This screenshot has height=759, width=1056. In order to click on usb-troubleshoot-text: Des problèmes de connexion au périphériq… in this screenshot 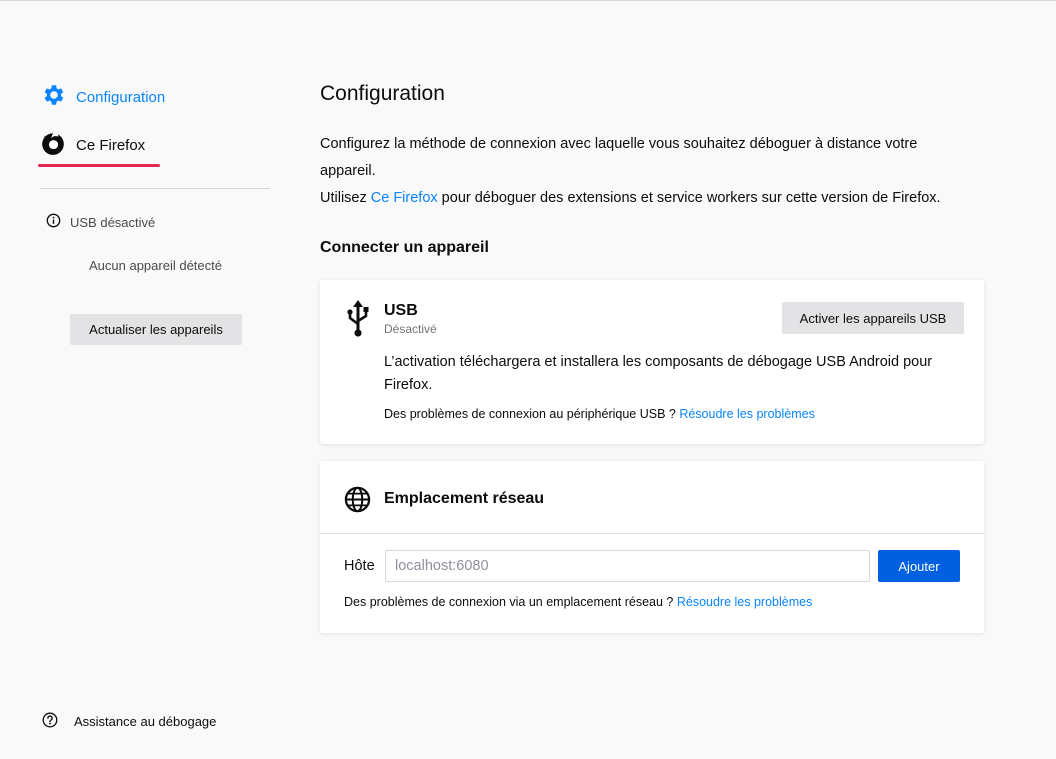, I will do `click(532, 414)`.